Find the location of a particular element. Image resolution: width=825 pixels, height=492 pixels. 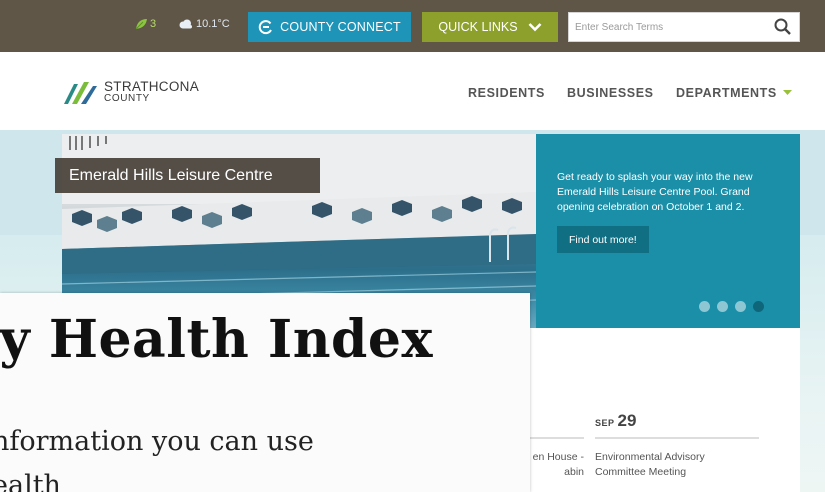

overlay-line-2: ealth is located at coordinates (30, 481).